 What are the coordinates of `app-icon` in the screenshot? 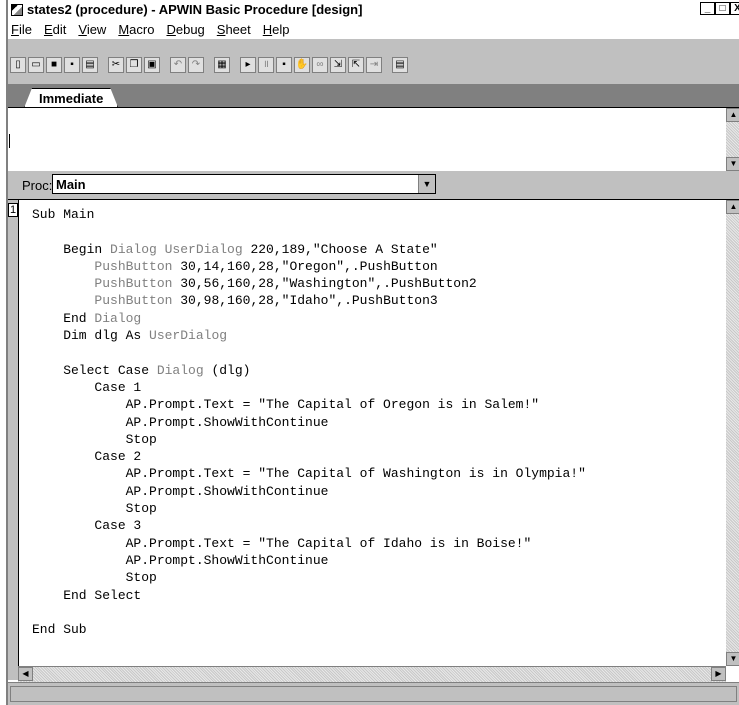 It's located at (17, 9).